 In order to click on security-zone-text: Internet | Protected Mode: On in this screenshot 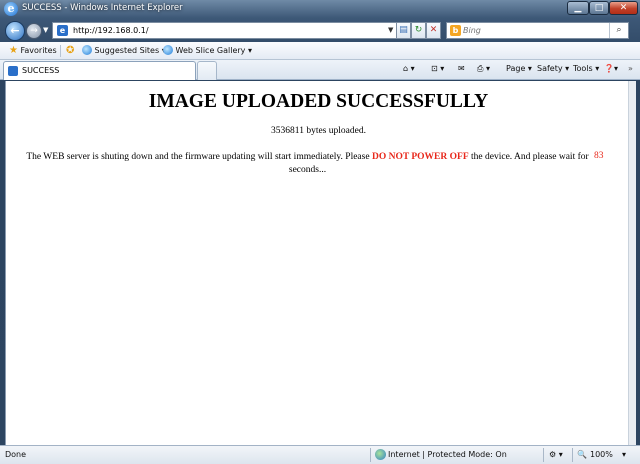, I will do `click(447, 454)`.